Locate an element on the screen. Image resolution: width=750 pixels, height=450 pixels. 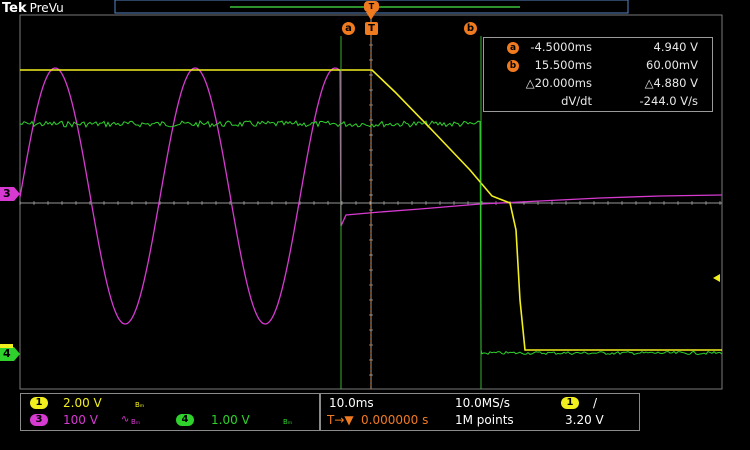
acquisition-mode: PreVu is located at coordinates (46, 8).